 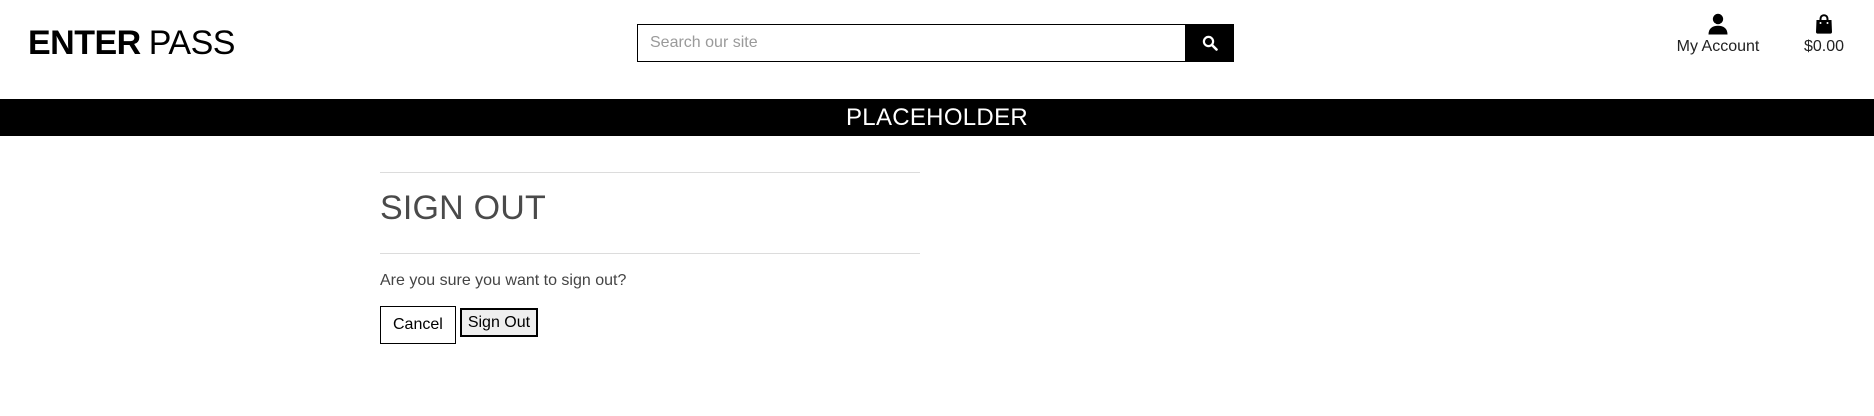 What do you see at coordinates (192, 43) in the screenshot?
I see `logo-light-text: PASS` at bounding box center [192, 43].